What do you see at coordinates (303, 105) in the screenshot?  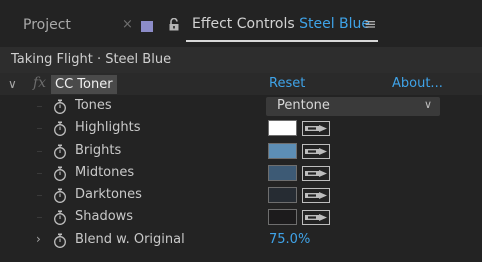 I see `dropdown-value: Pentone` at bounding box center [303, 105].